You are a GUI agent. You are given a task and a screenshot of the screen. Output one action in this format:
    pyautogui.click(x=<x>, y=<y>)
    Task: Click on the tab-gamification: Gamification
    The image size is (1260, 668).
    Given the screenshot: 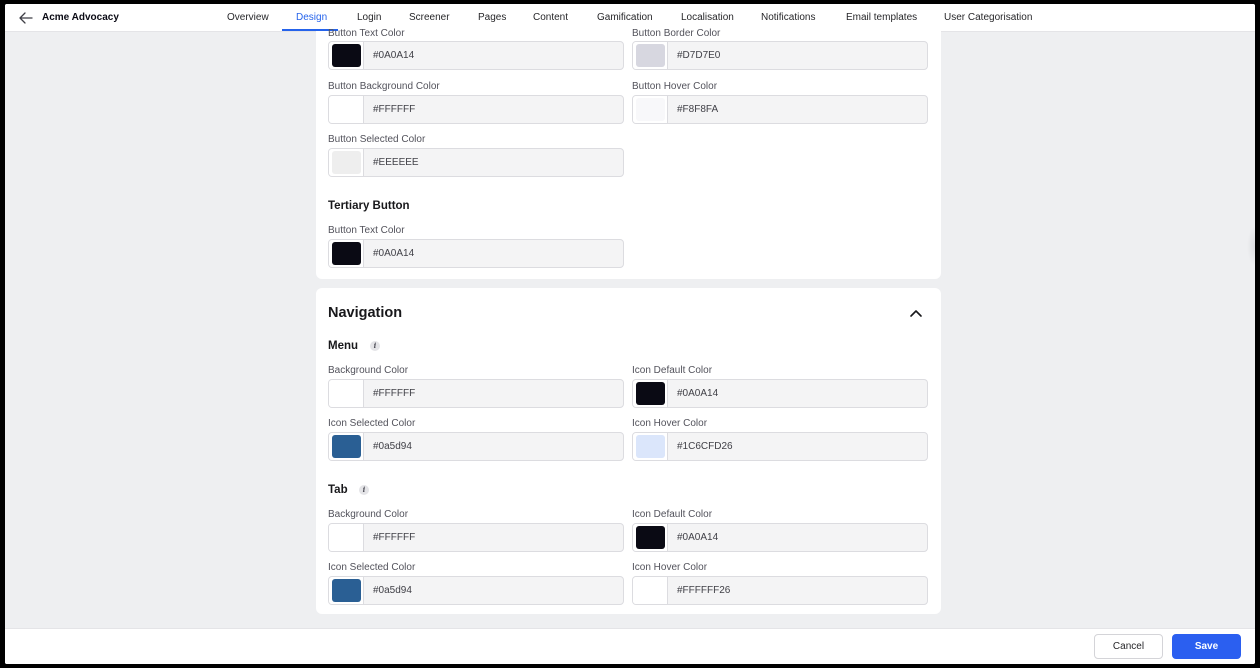 What is the action you would take?
    pyautogui.click(x=625, y=17)
    